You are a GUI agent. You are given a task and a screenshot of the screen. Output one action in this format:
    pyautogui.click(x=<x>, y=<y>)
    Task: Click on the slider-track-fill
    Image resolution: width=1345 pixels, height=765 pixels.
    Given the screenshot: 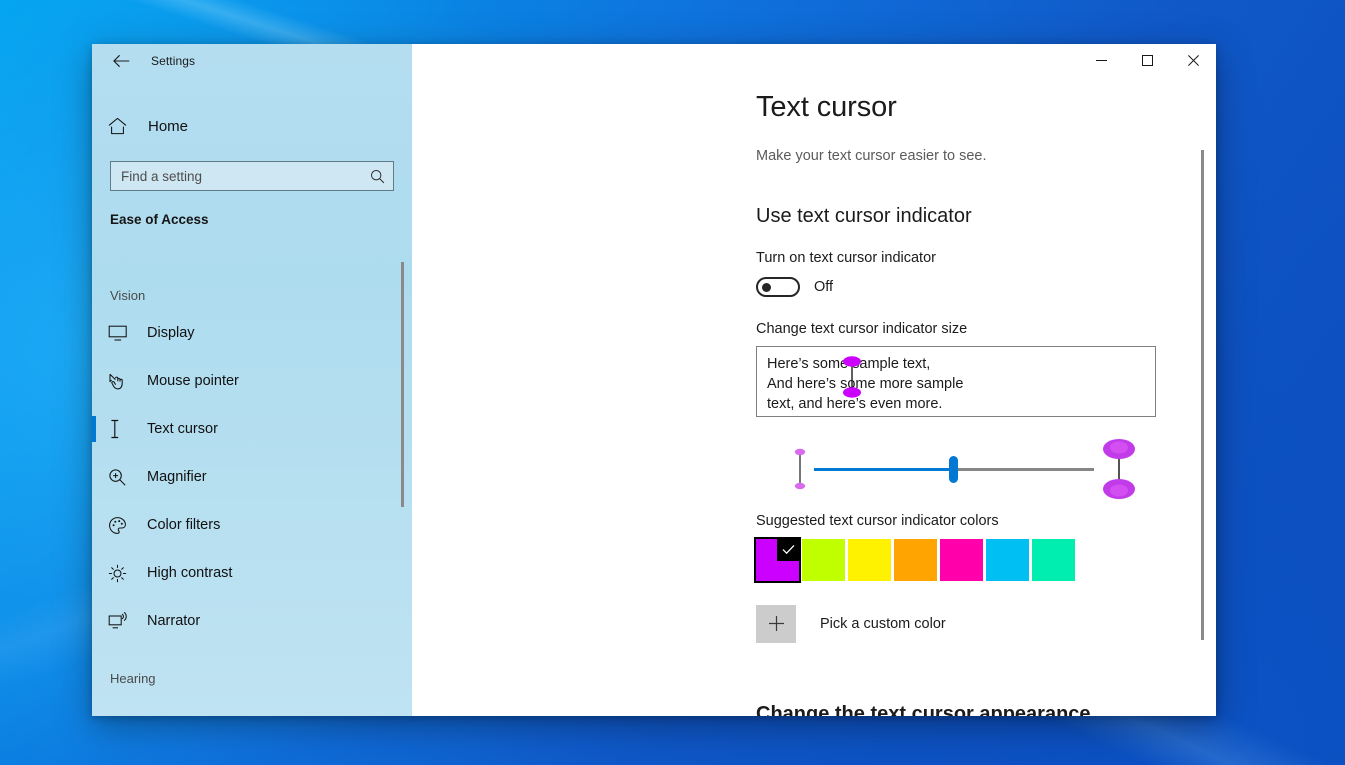 What is the action you would take?
    pyautogui.click(x=884, y=469)
    